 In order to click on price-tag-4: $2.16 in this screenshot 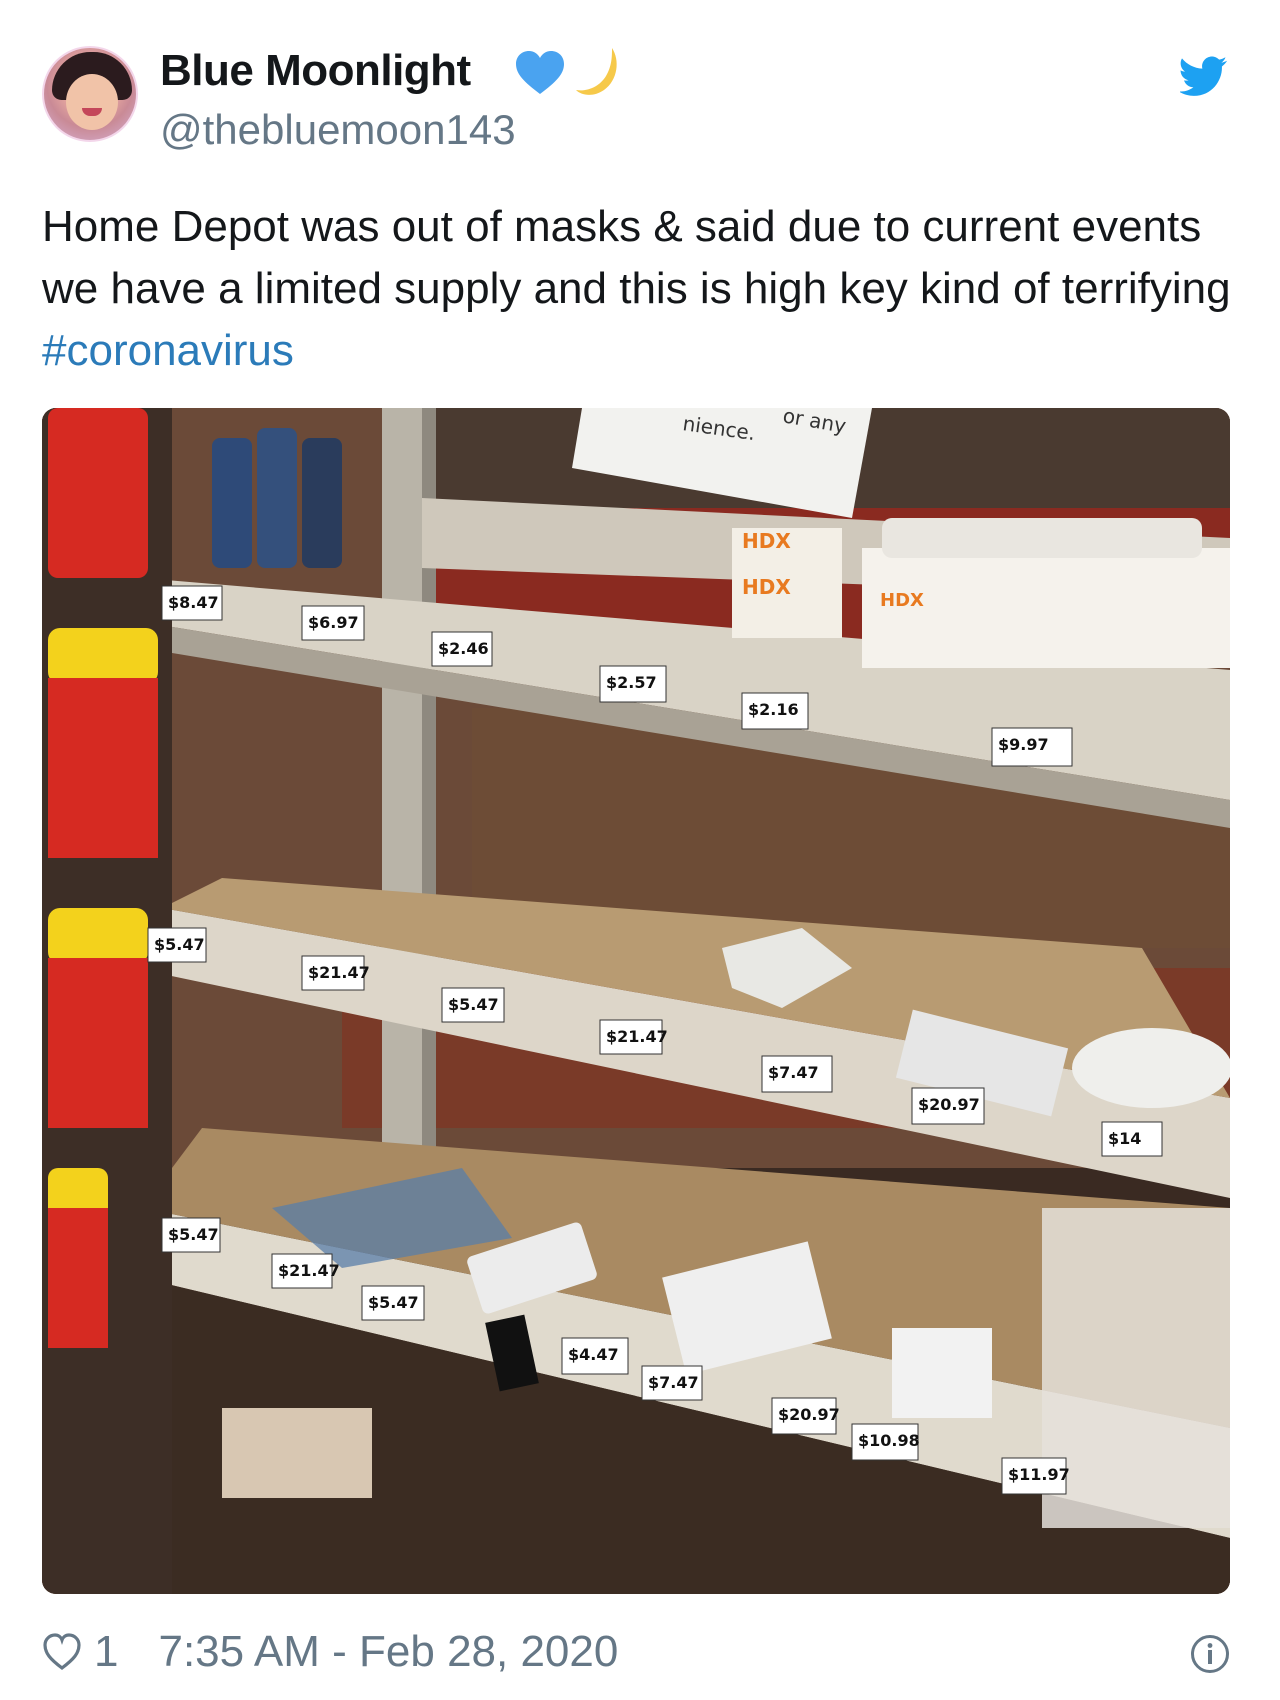, I will do `click(773, 709)`.